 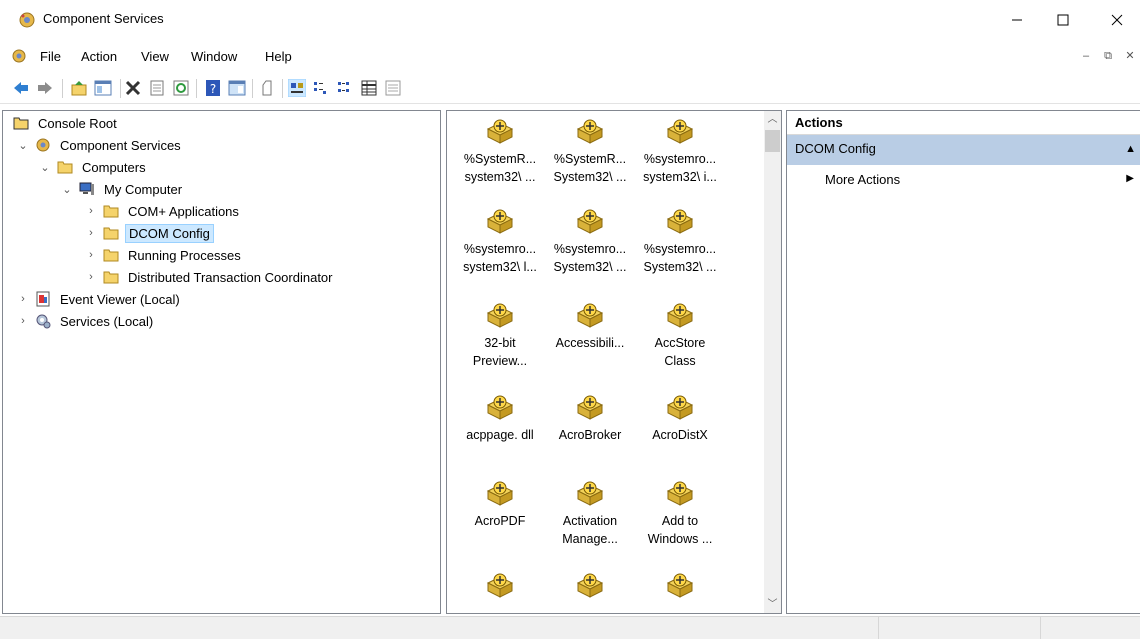 What do you see at coordinates (181, 88) in the screenshot?
I see `refresh-icon` at bounding box center [181, 88].